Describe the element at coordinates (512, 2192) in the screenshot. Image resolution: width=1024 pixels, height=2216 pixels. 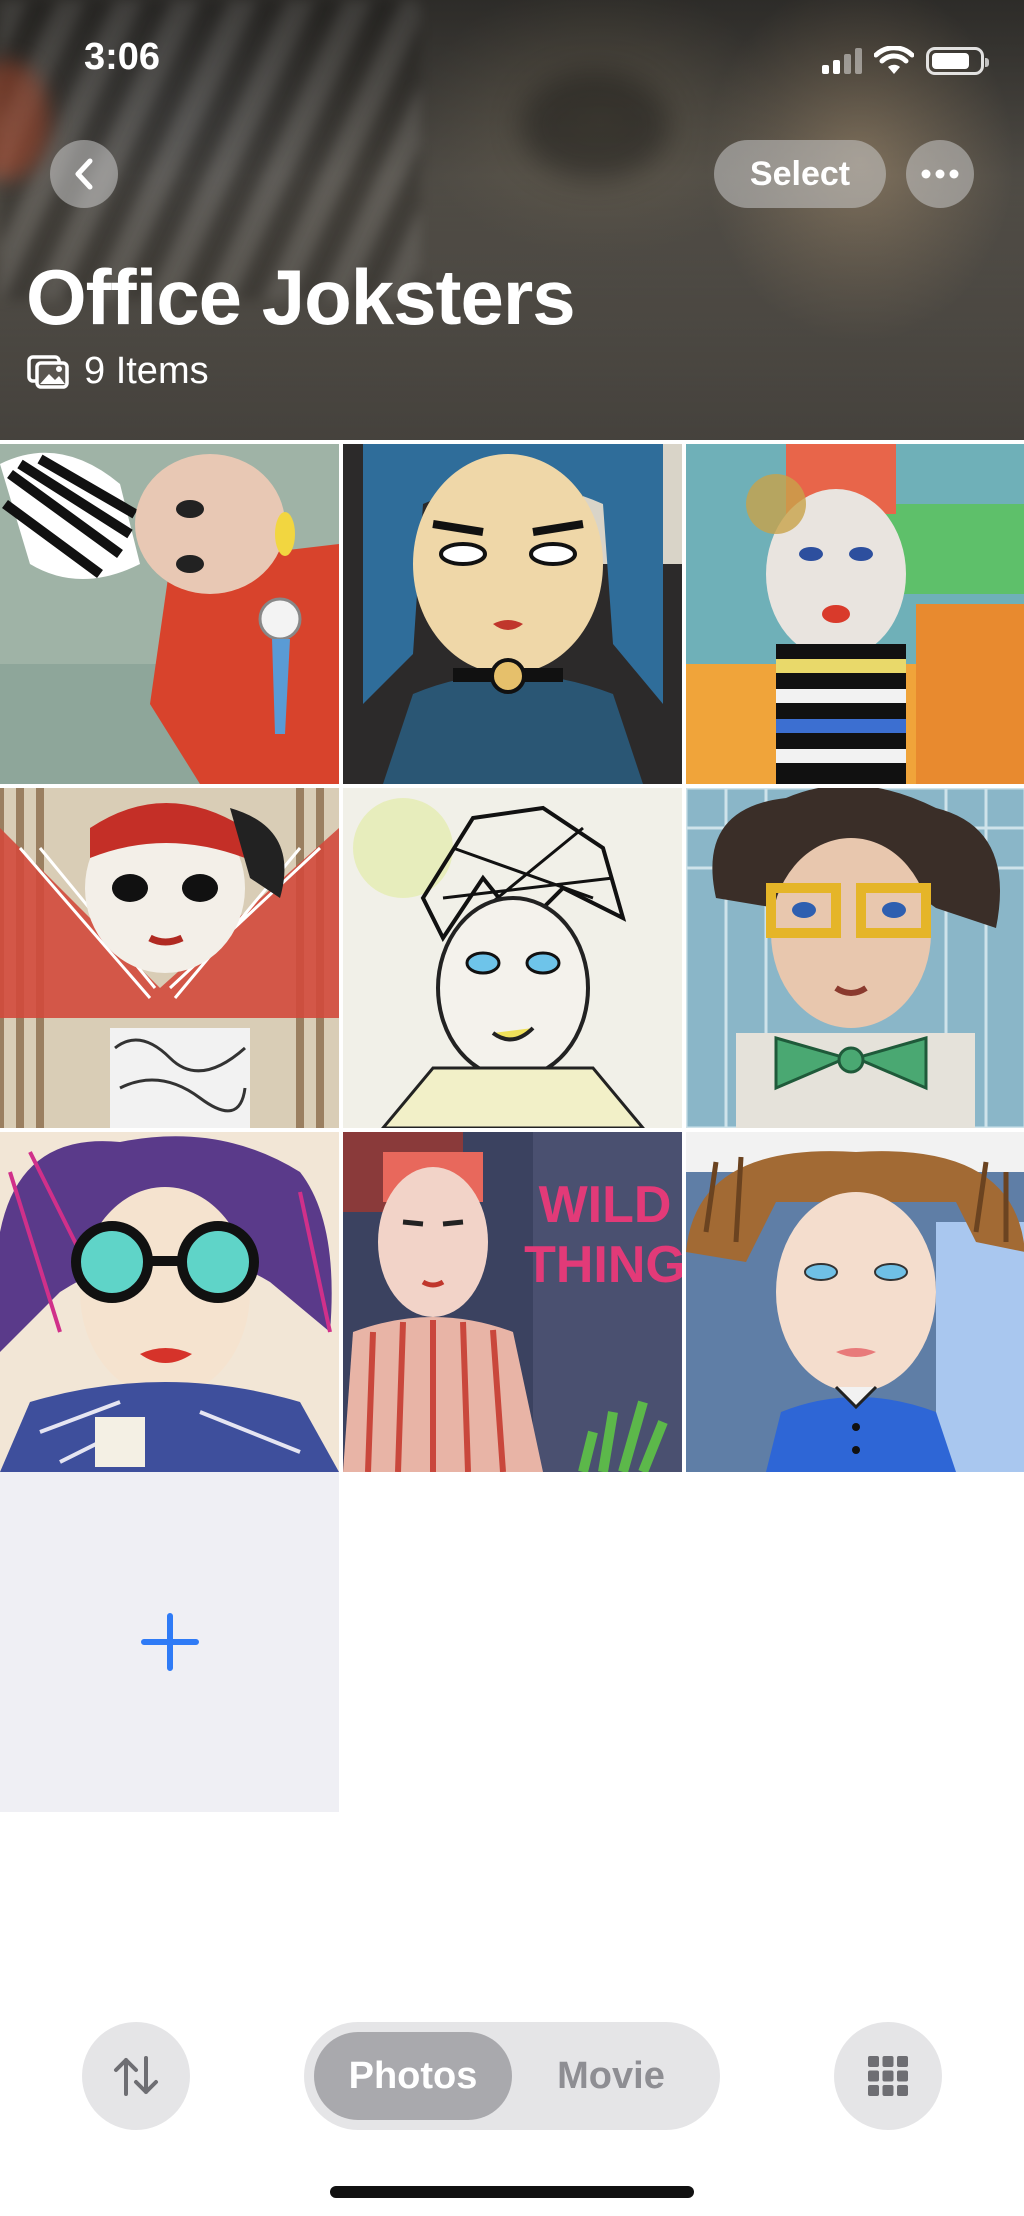
I see `home-indicator` at that location.